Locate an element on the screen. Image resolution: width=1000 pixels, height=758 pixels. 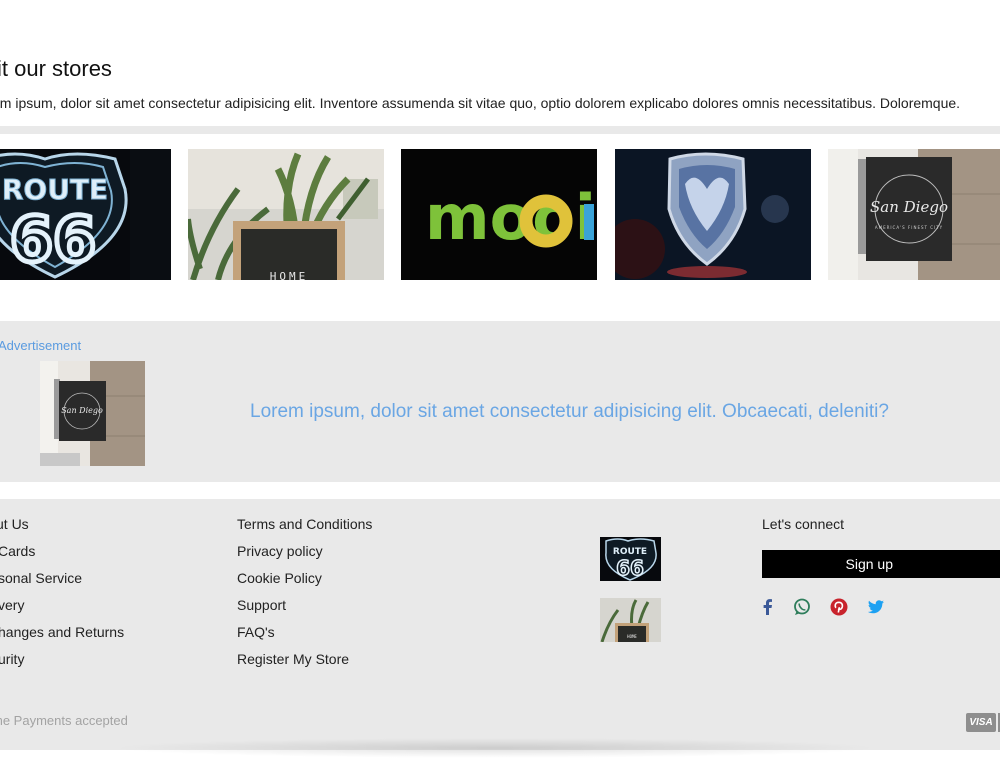
footer-thumb-plants: HOME is located at coordinates (630, 620).